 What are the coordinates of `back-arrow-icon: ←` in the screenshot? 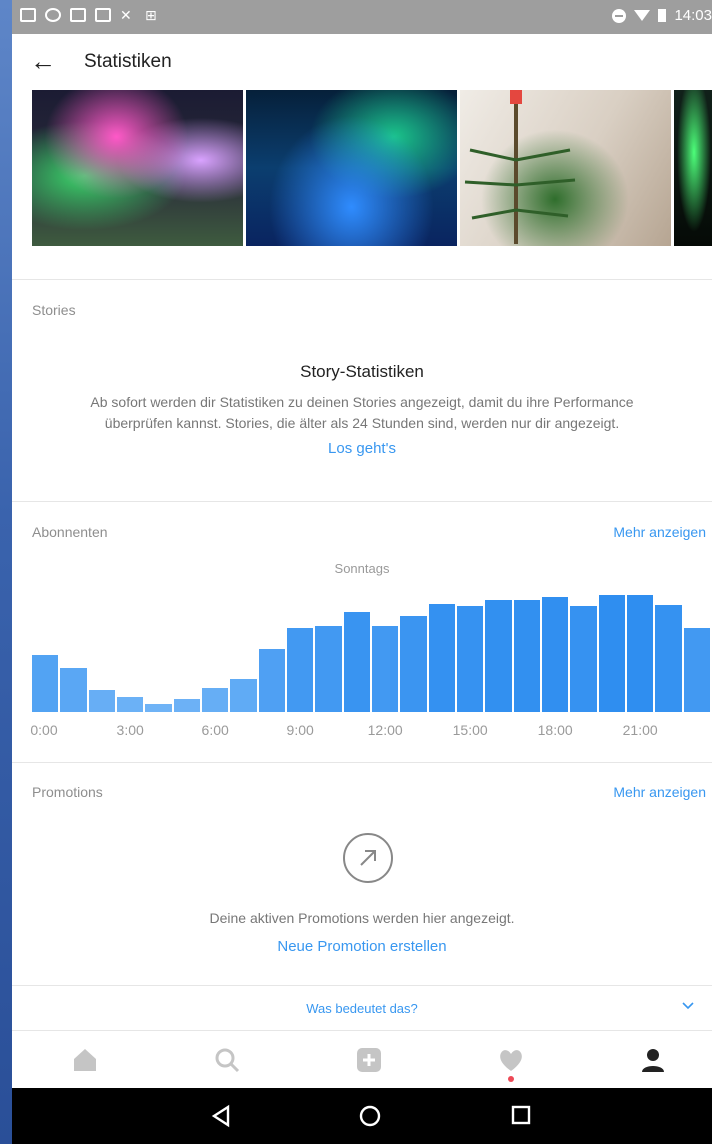 It's located at (43, 61).